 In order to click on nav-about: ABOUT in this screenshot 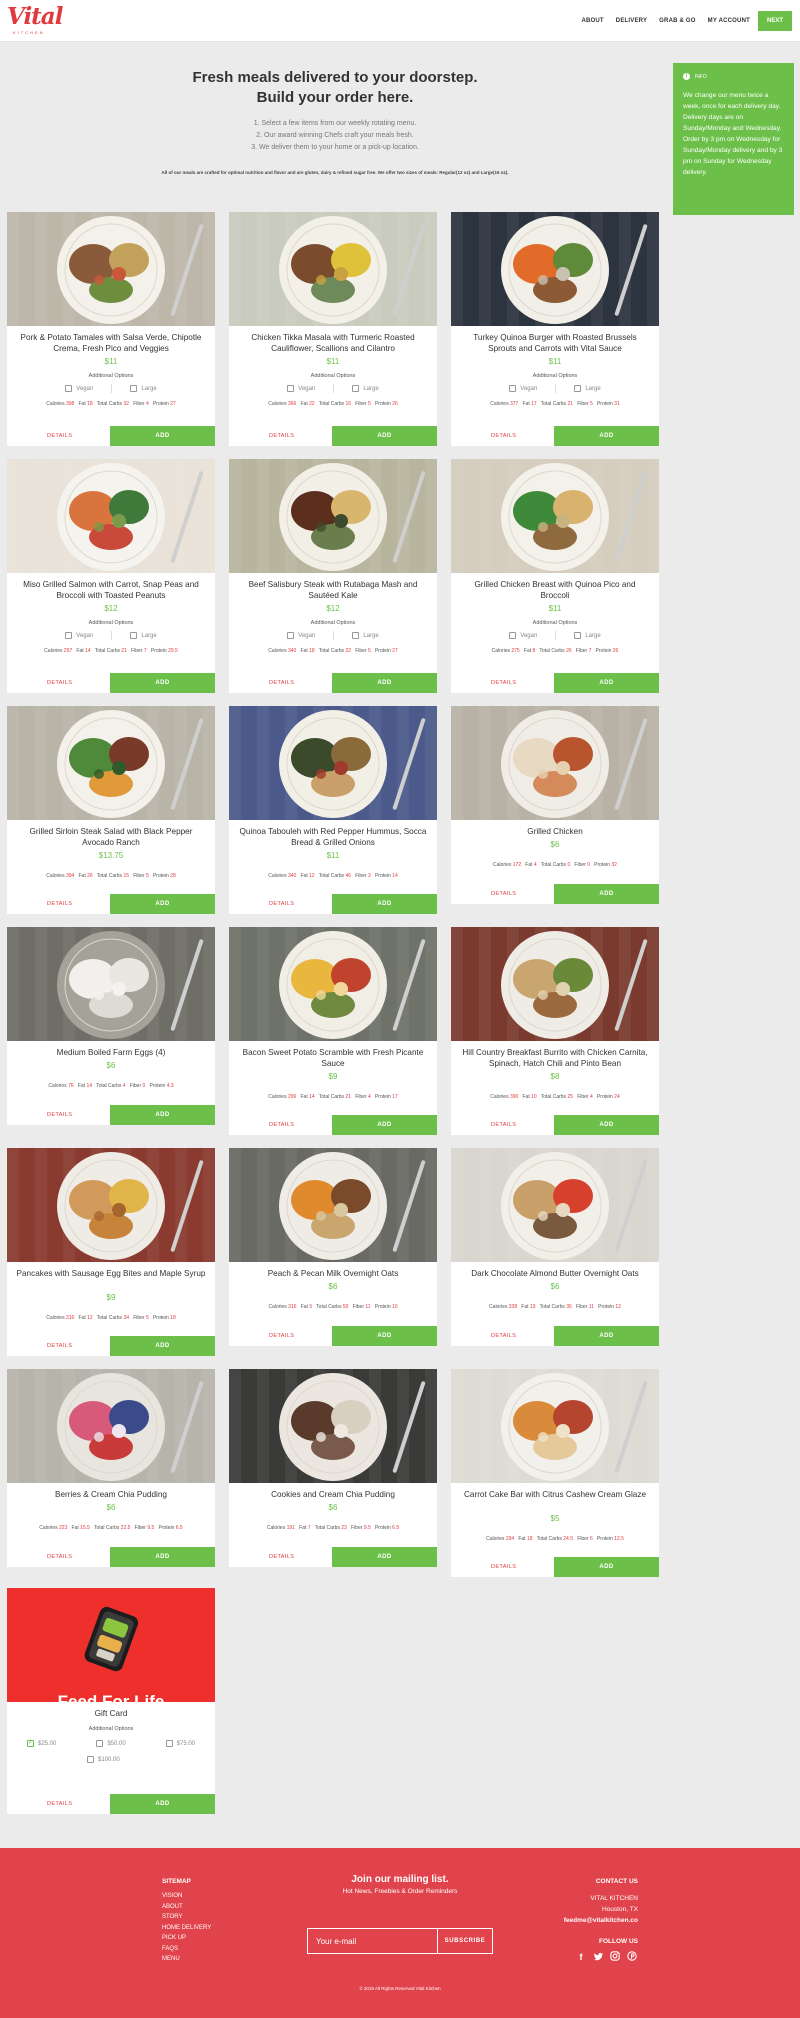, I will do `click(592, 21)`.